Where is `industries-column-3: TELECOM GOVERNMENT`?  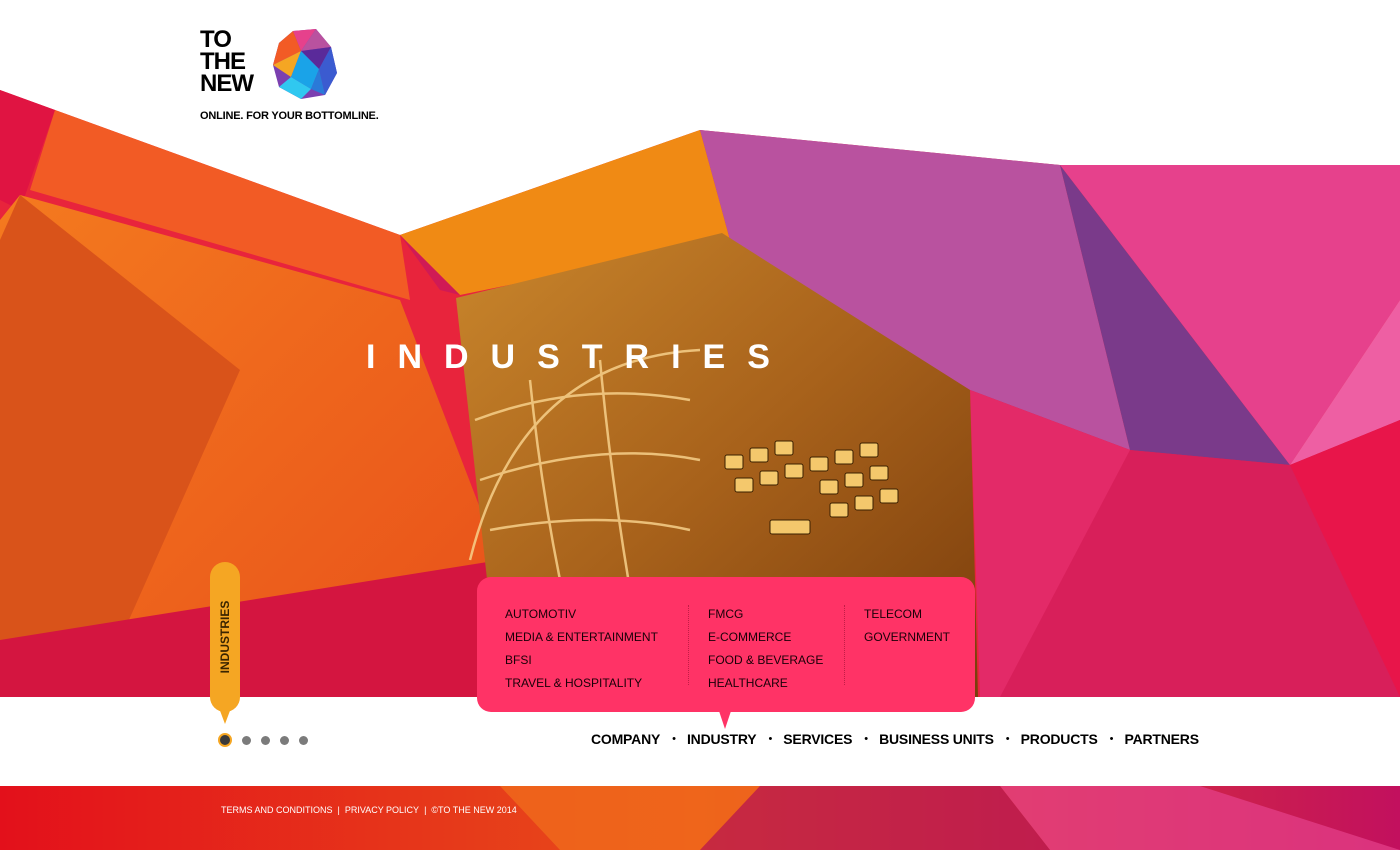
industries-column-3: TELECOM GOVERNMENT is located at coordinates (907, 626).